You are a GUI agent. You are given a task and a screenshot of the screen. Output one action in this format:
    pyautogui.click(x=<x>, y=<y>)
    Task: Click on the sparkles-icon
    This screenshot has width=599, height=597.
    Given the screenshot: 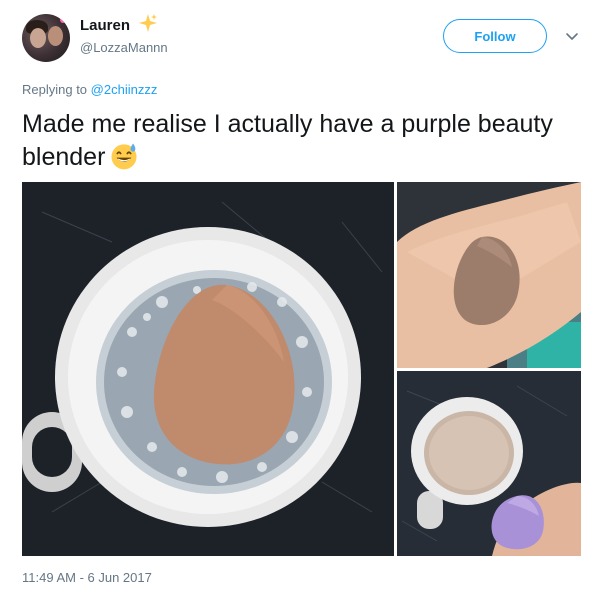 What is the action you would take?
    pyautogui.click(x=148, y=23)
    